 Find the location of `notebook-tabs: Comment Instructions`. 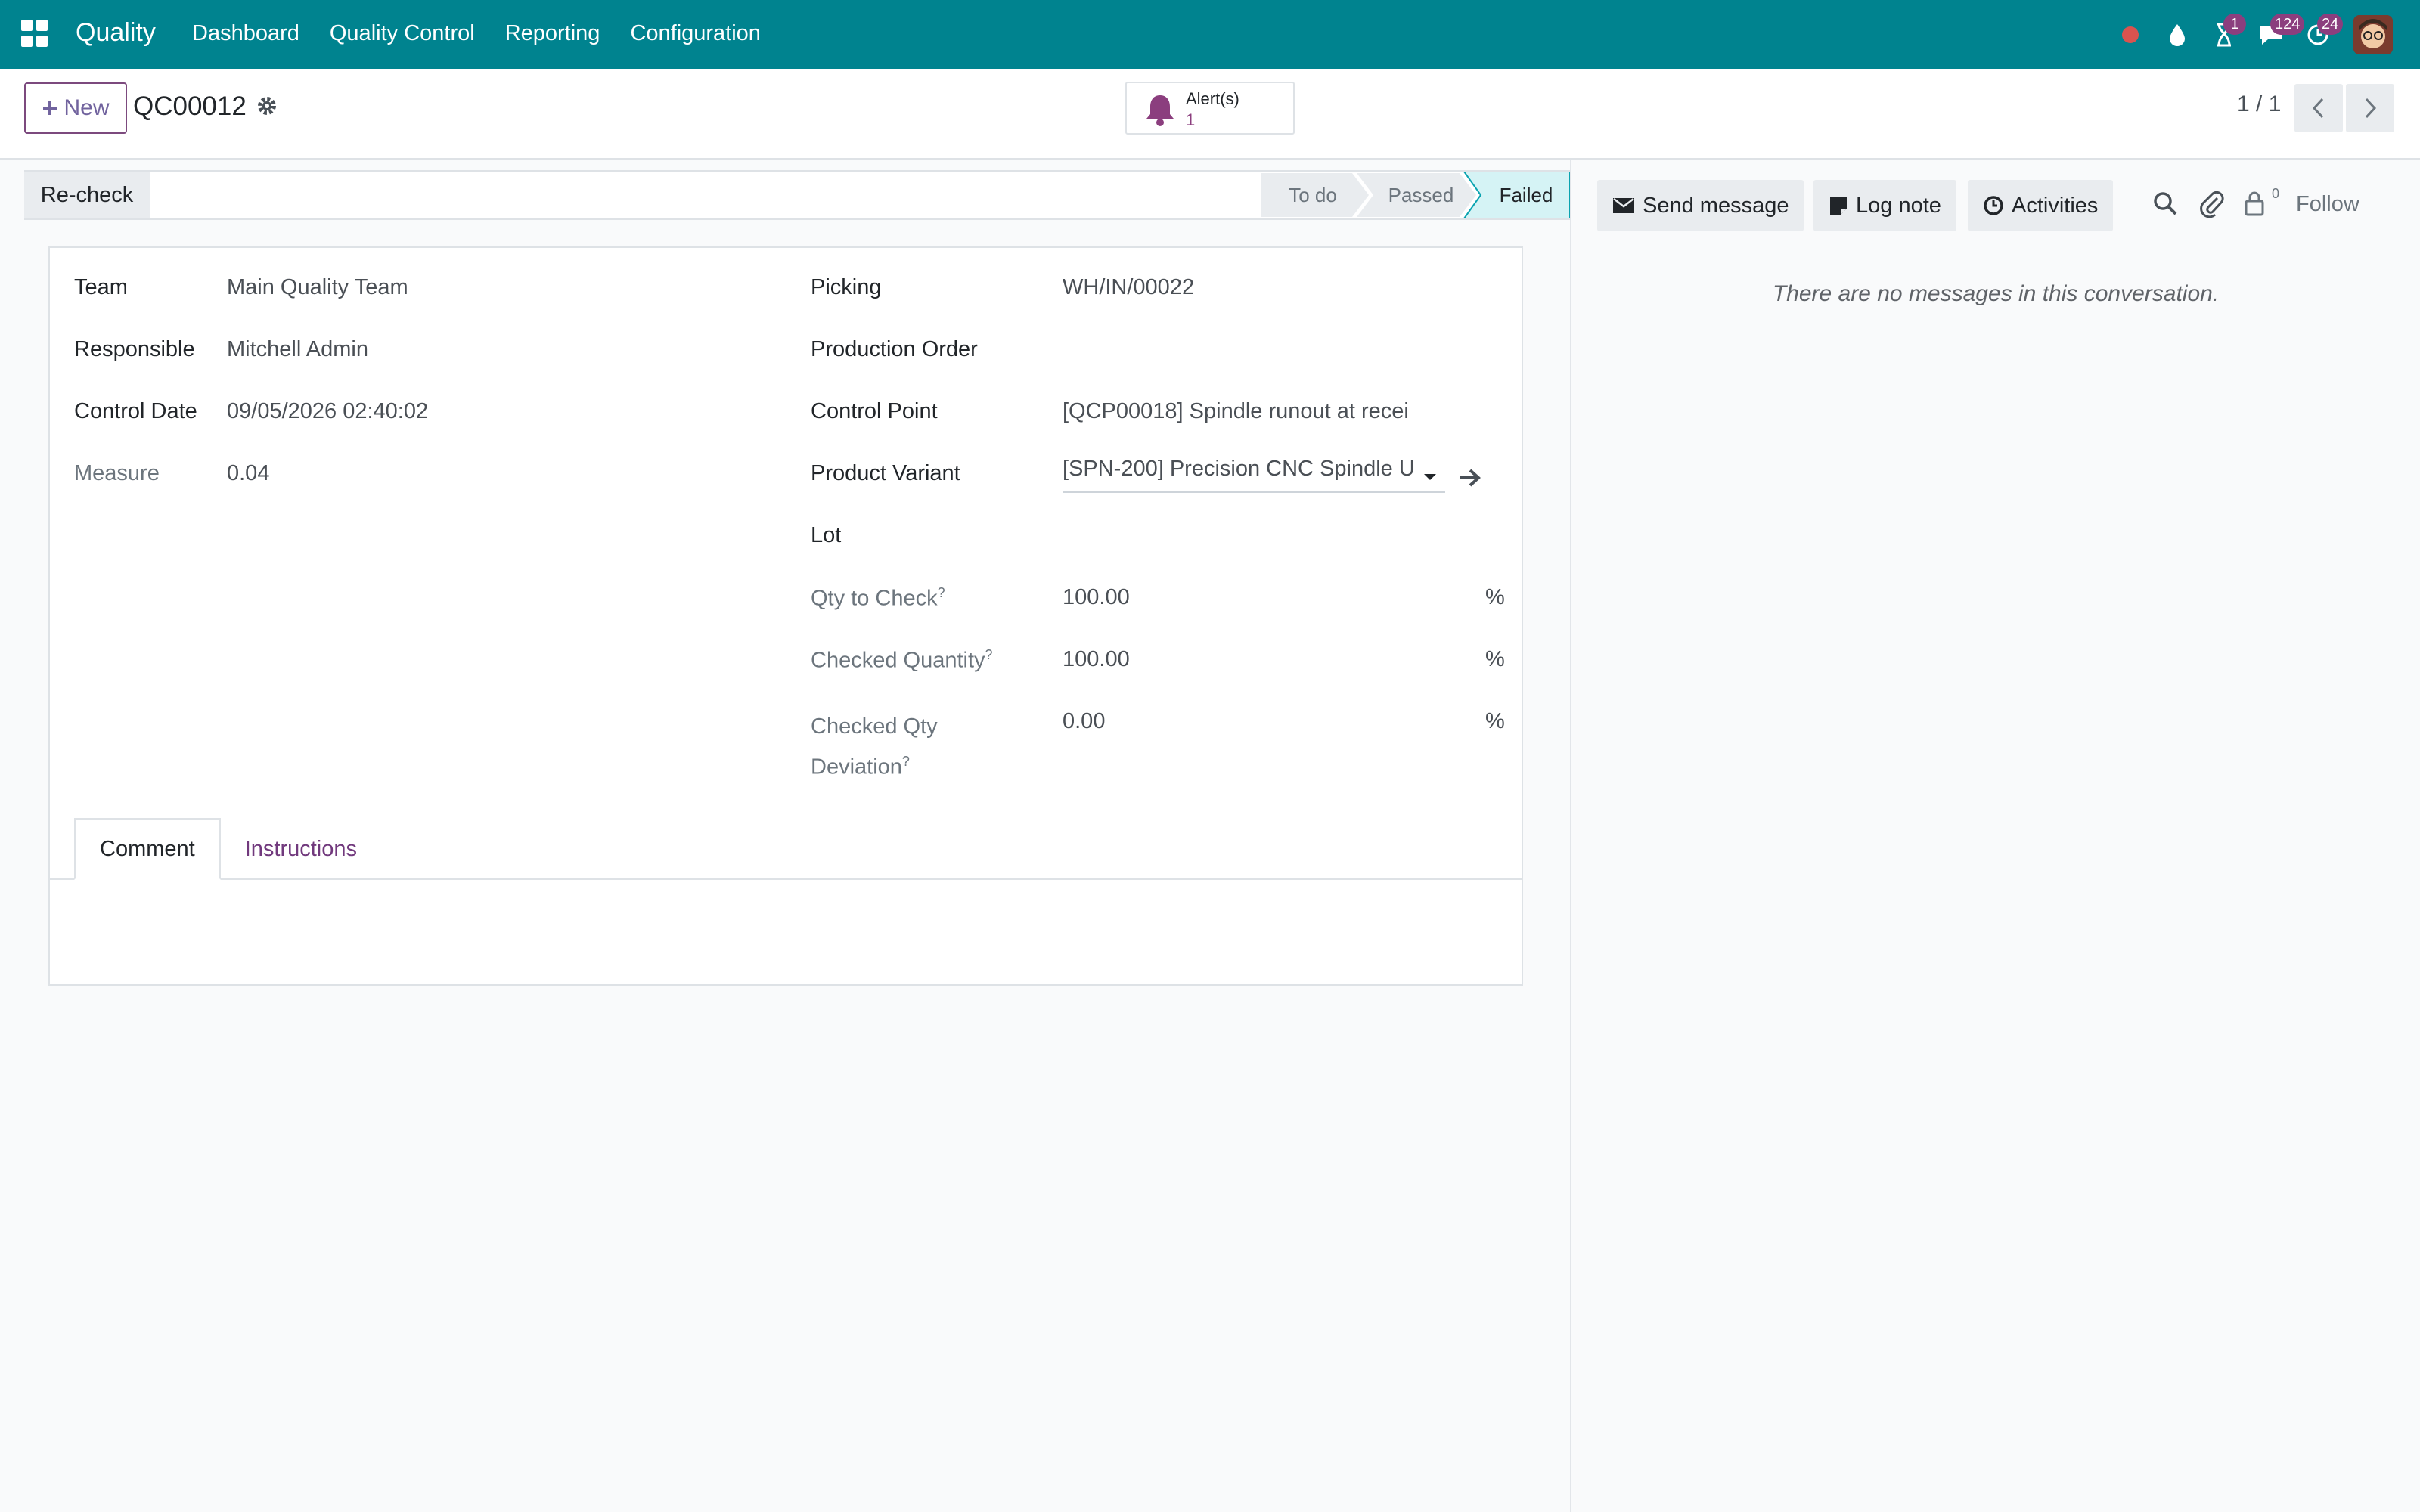

notebook-tabs: Comment Instructions is located at coordinates (227, 849).